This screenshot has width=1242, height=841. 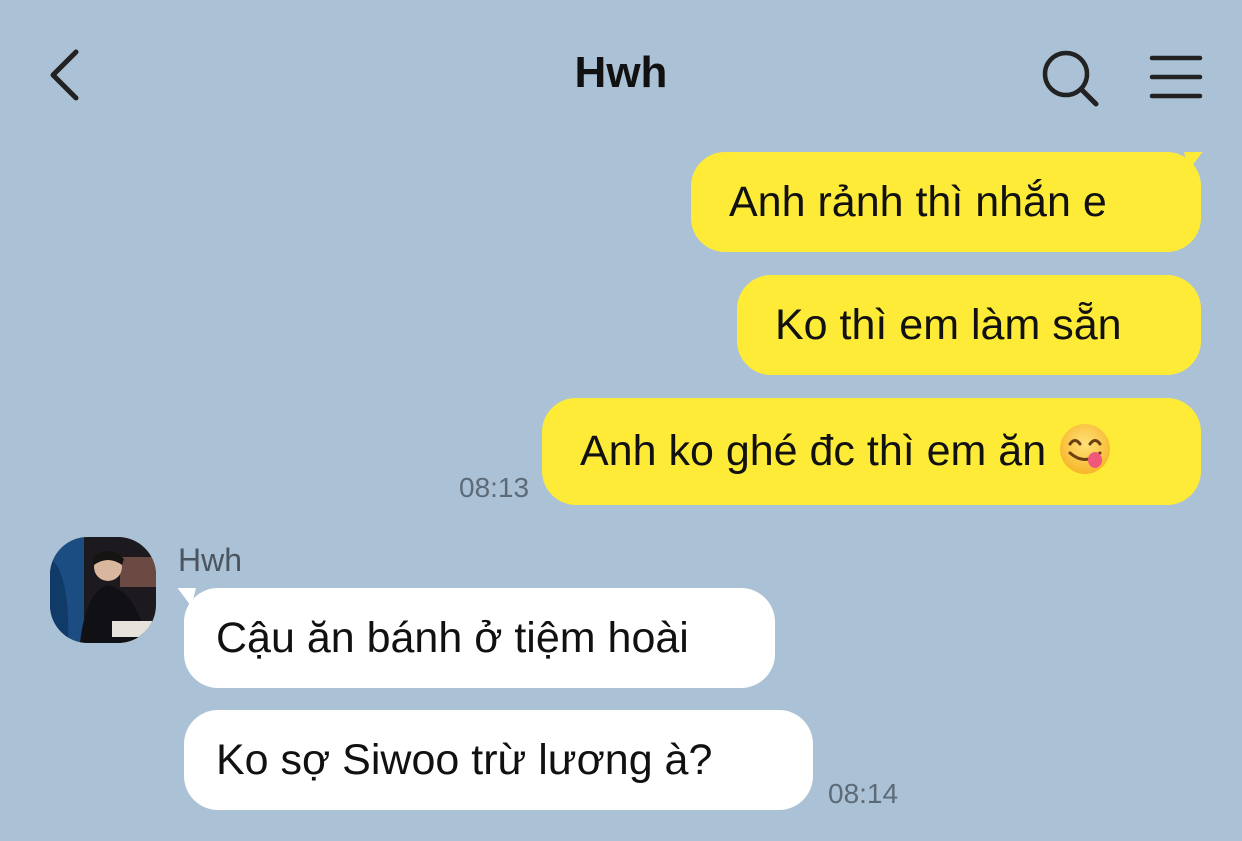 I want to click on search-icon, so click(x=1070, y=78).